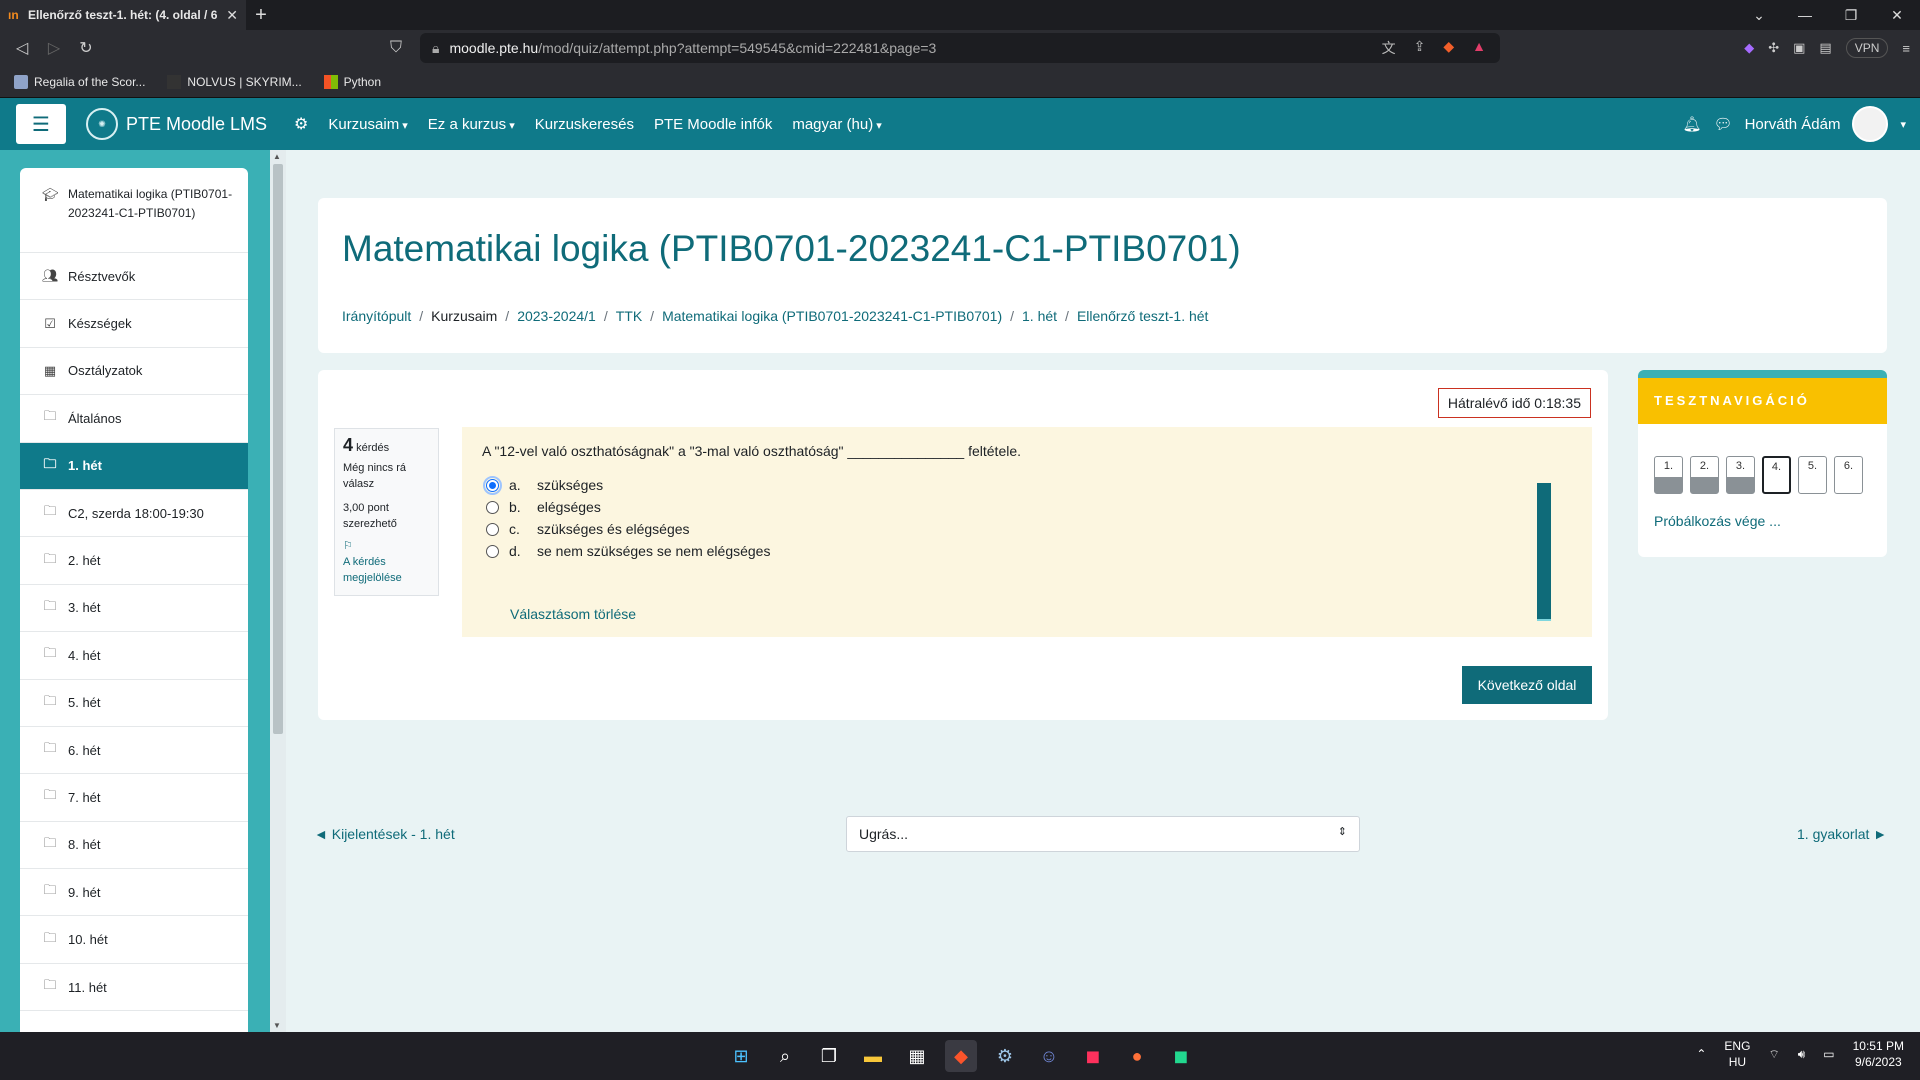 The image size is (1920, 1080). What do you see at coordinates (713, 124) in the screenshot?
I see `menu-item-info: PTE Moodle infók` at bounding box center [713, 124].